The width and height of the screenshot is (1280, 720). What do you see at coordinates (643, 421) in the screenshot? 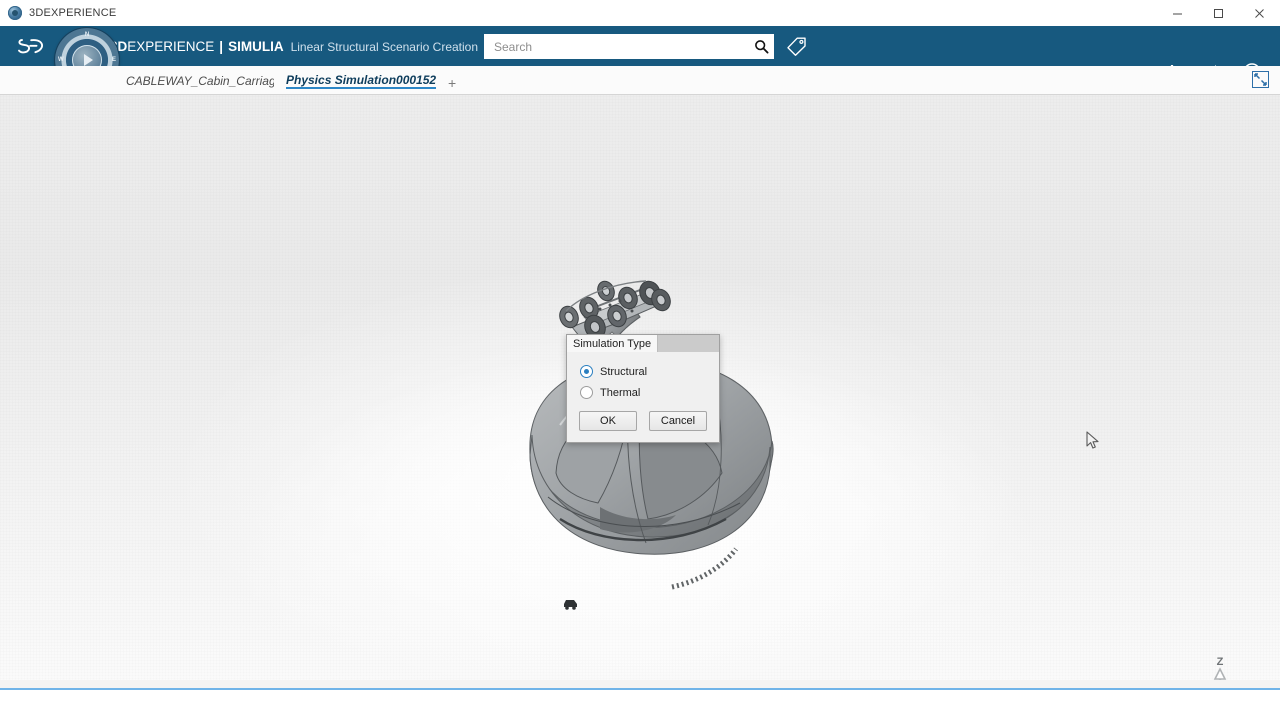
I see `dialog-button-row: OK Cancel` at bounding box center [643, 421].